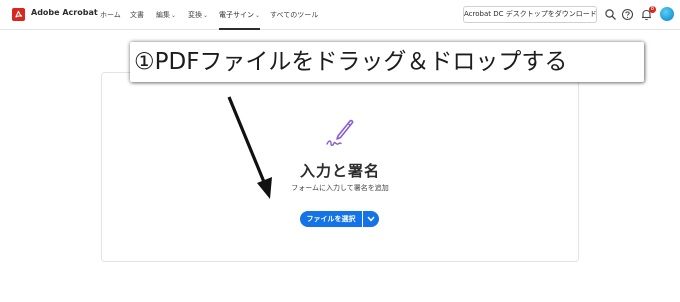 This screenshot has height=302, width=680. I want to click on acrobat-logo-icon, so click(18, 14).